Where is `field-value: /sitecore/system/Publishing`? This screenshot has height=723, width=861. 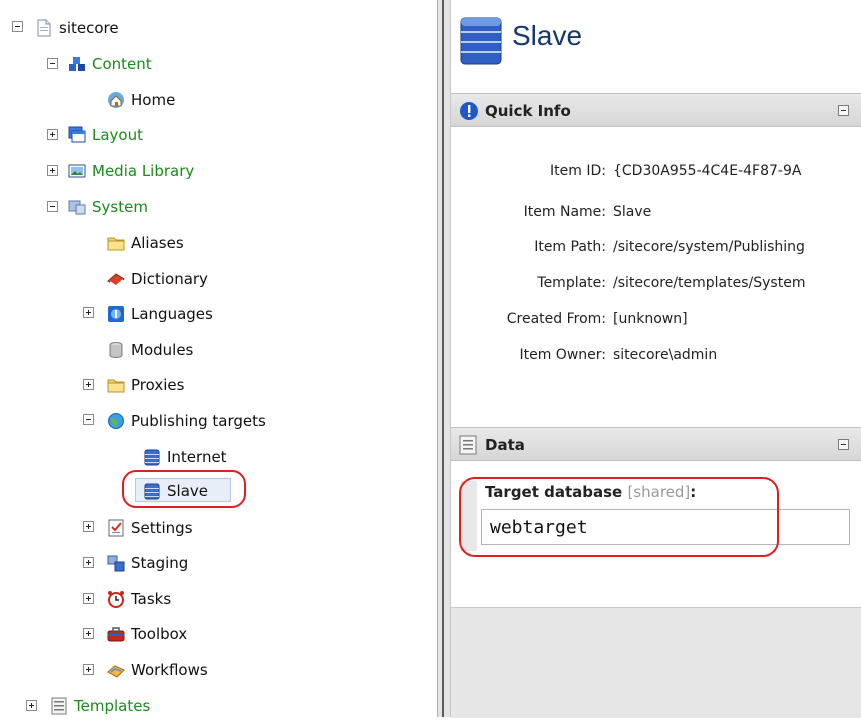
field-value: /sitecore/system/Publishing is located at coordinates (709, 247).